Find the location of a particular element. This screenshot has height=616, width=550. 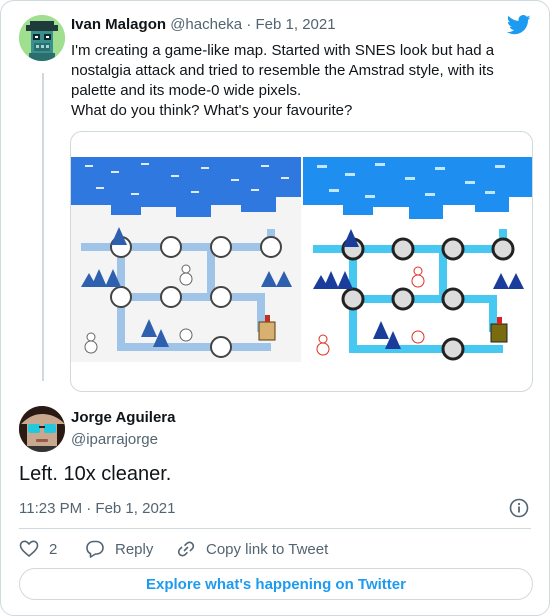

reply-timestamp: 11:23 PM · Feb 1, 2021 is located at coordinates (97, 508).